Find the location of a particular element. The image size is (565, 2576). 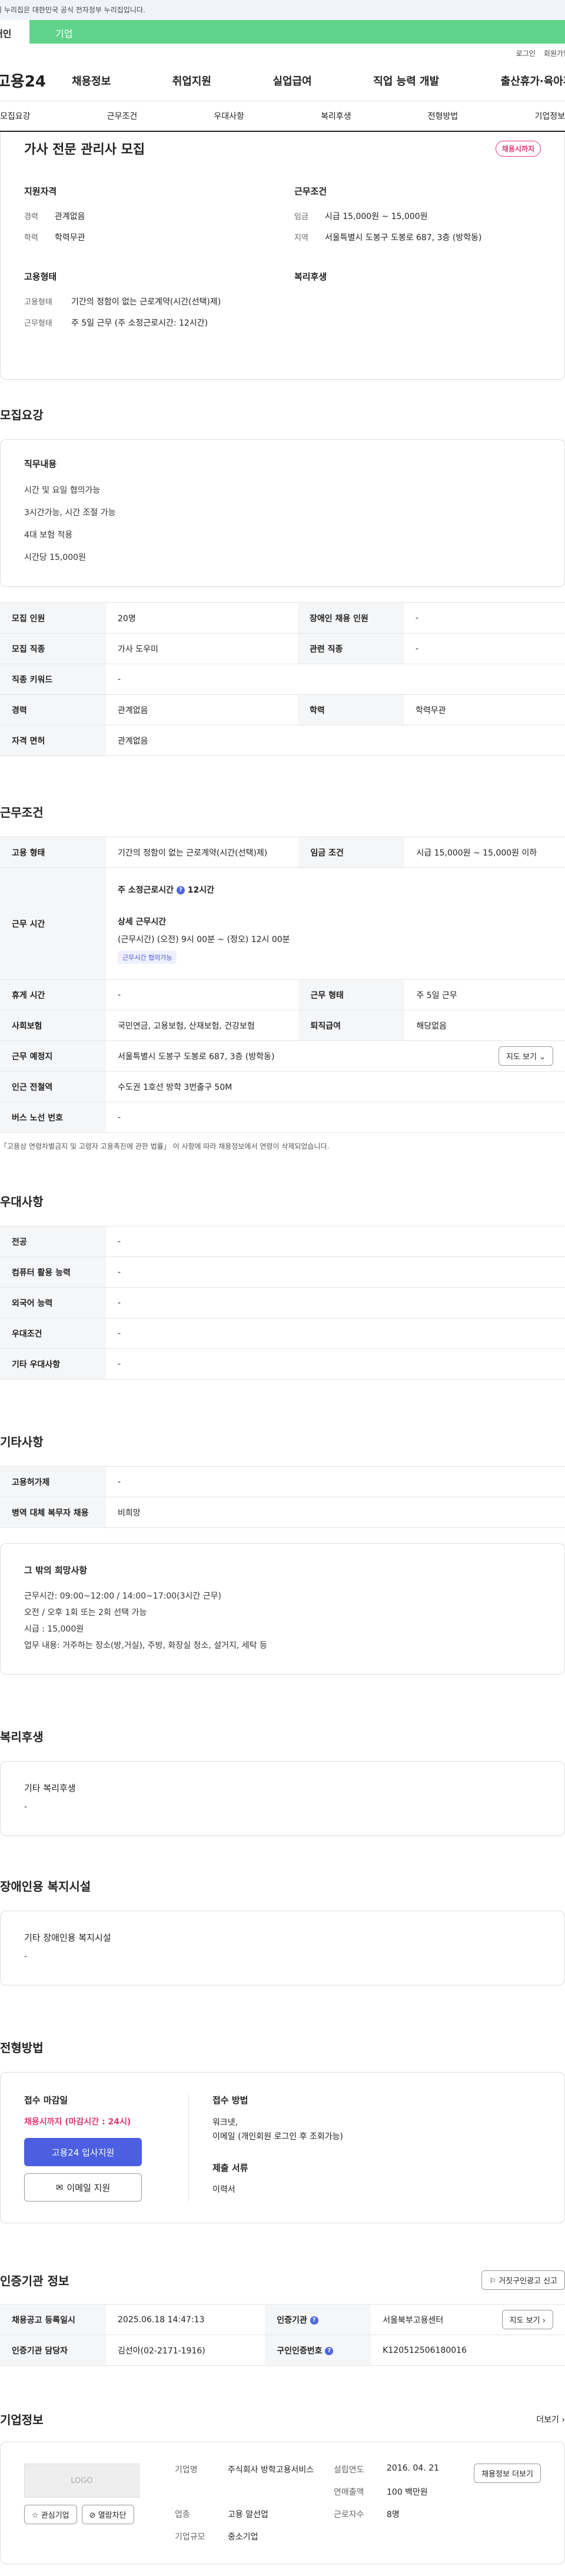

duty-heading: 직무내용 is located at coordinates (40, 464).